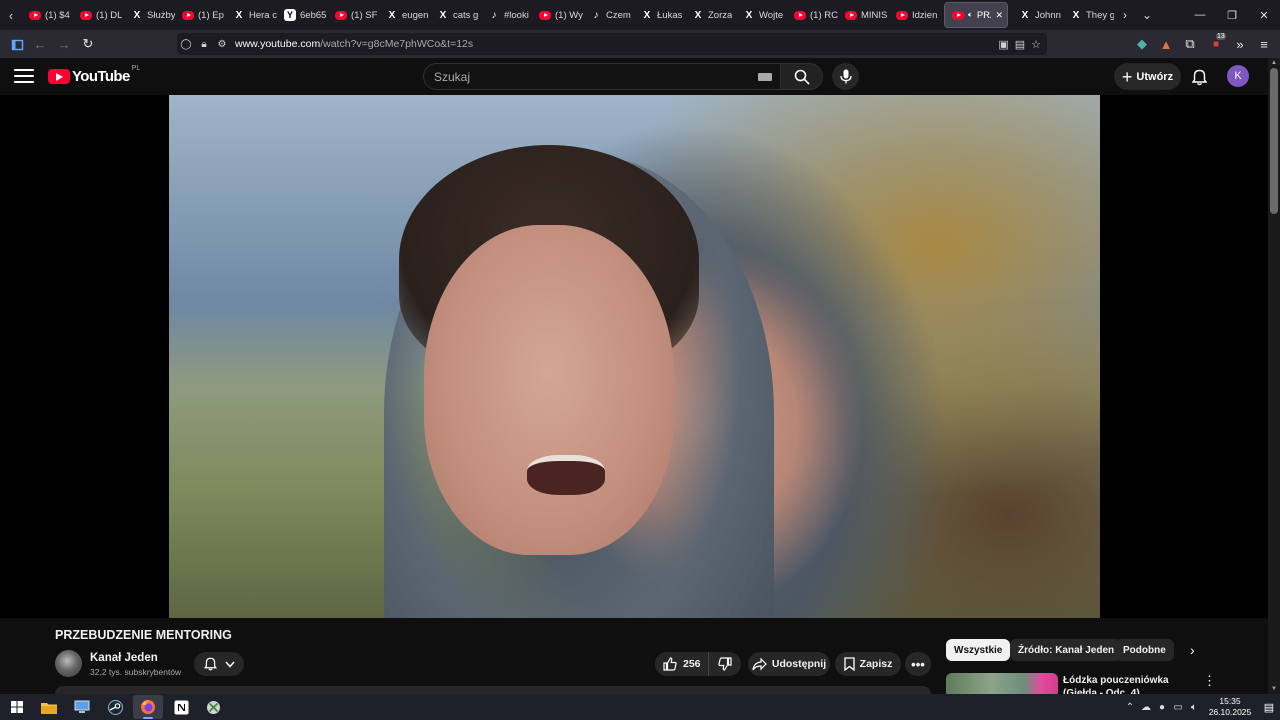 This screenshot has width=1280, height=720. I want to click on browser-tab: X Wojte, so click(761, 15).